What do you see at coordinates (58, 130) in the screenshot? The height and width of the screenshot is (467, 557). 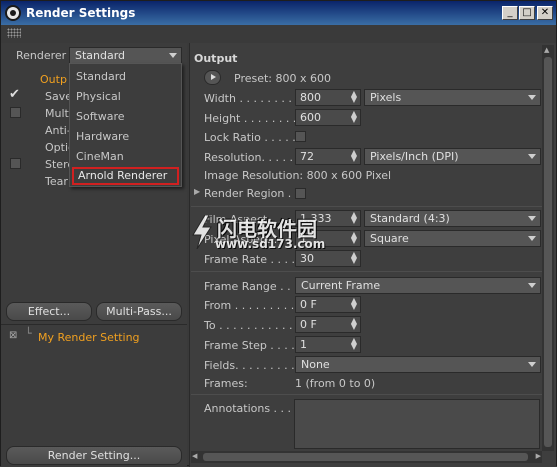 I see `tree-item-antialiasing: Anti-` at bounding box center [58, 130].